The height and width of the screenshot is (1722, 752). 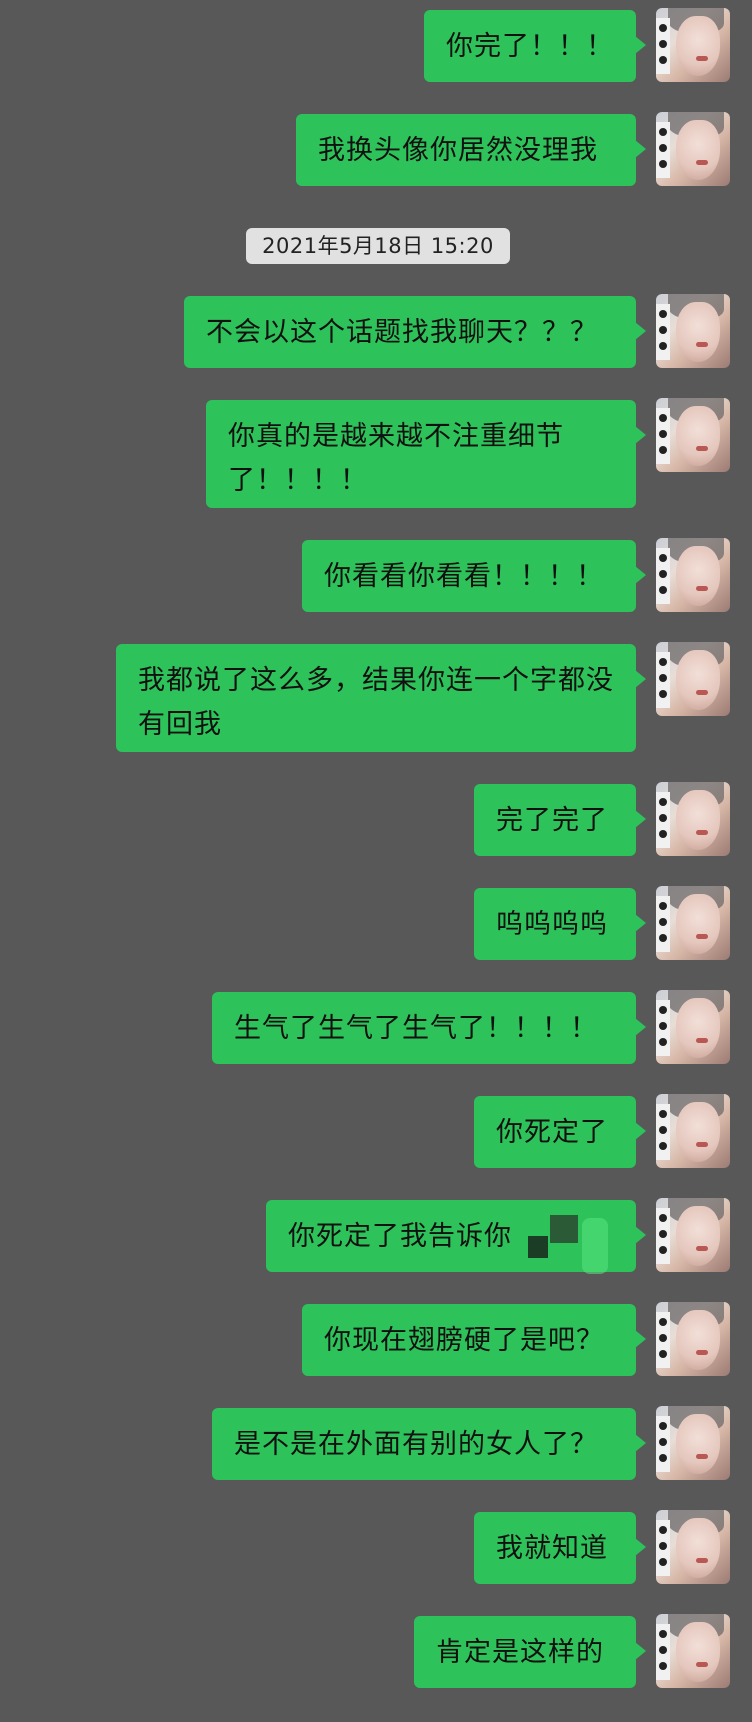 I want to click on message-text: 完了完了, so click(x=552, y=820).